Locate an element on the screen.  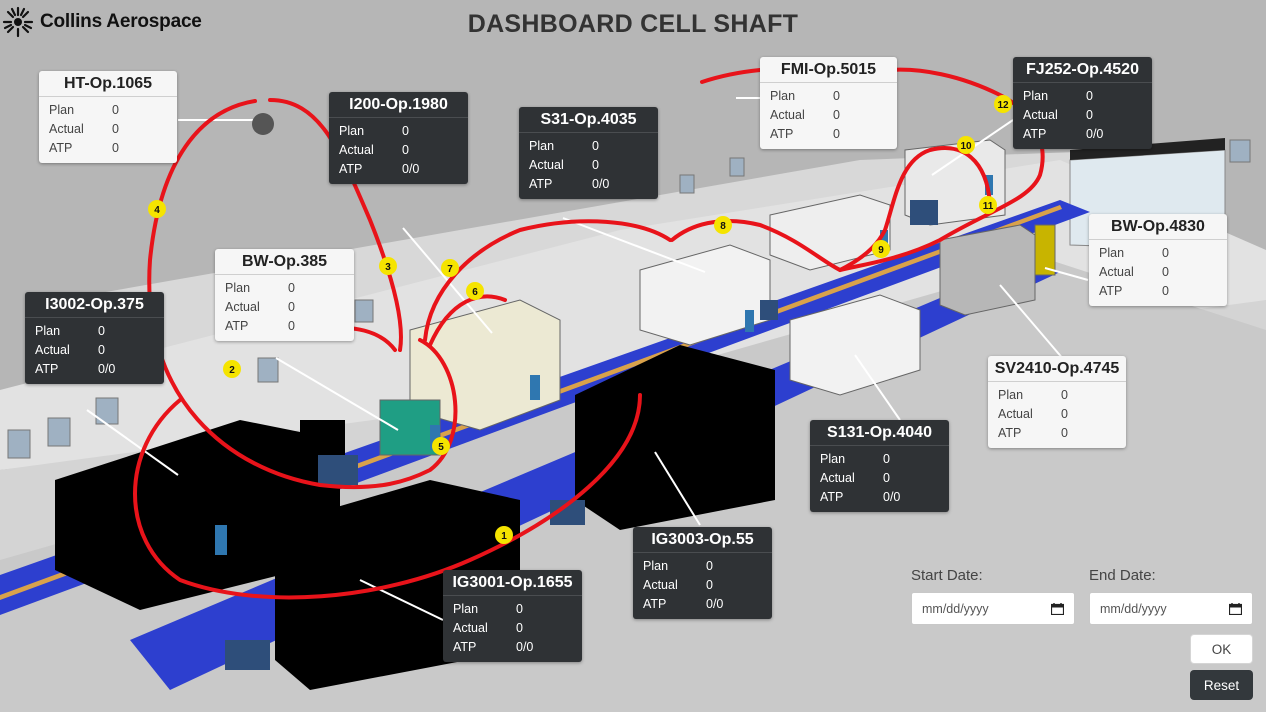
station-card-fj252-op-4520: FJ252-Op.4520 Plan 0 Actual 0 ATP 0/0 is located at coordinates (1082, 103).